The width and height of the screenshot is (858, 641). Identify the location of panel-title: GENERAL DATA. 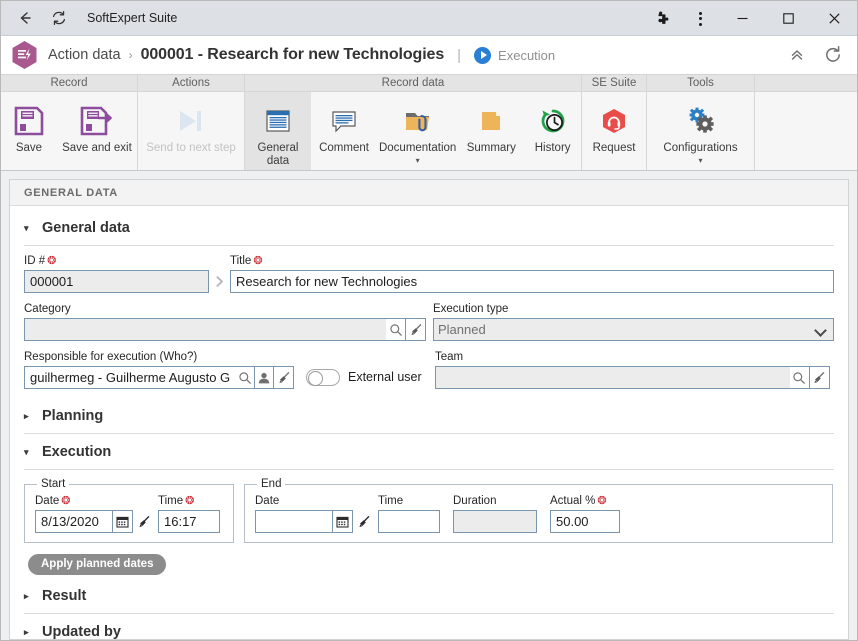
(429, 193).